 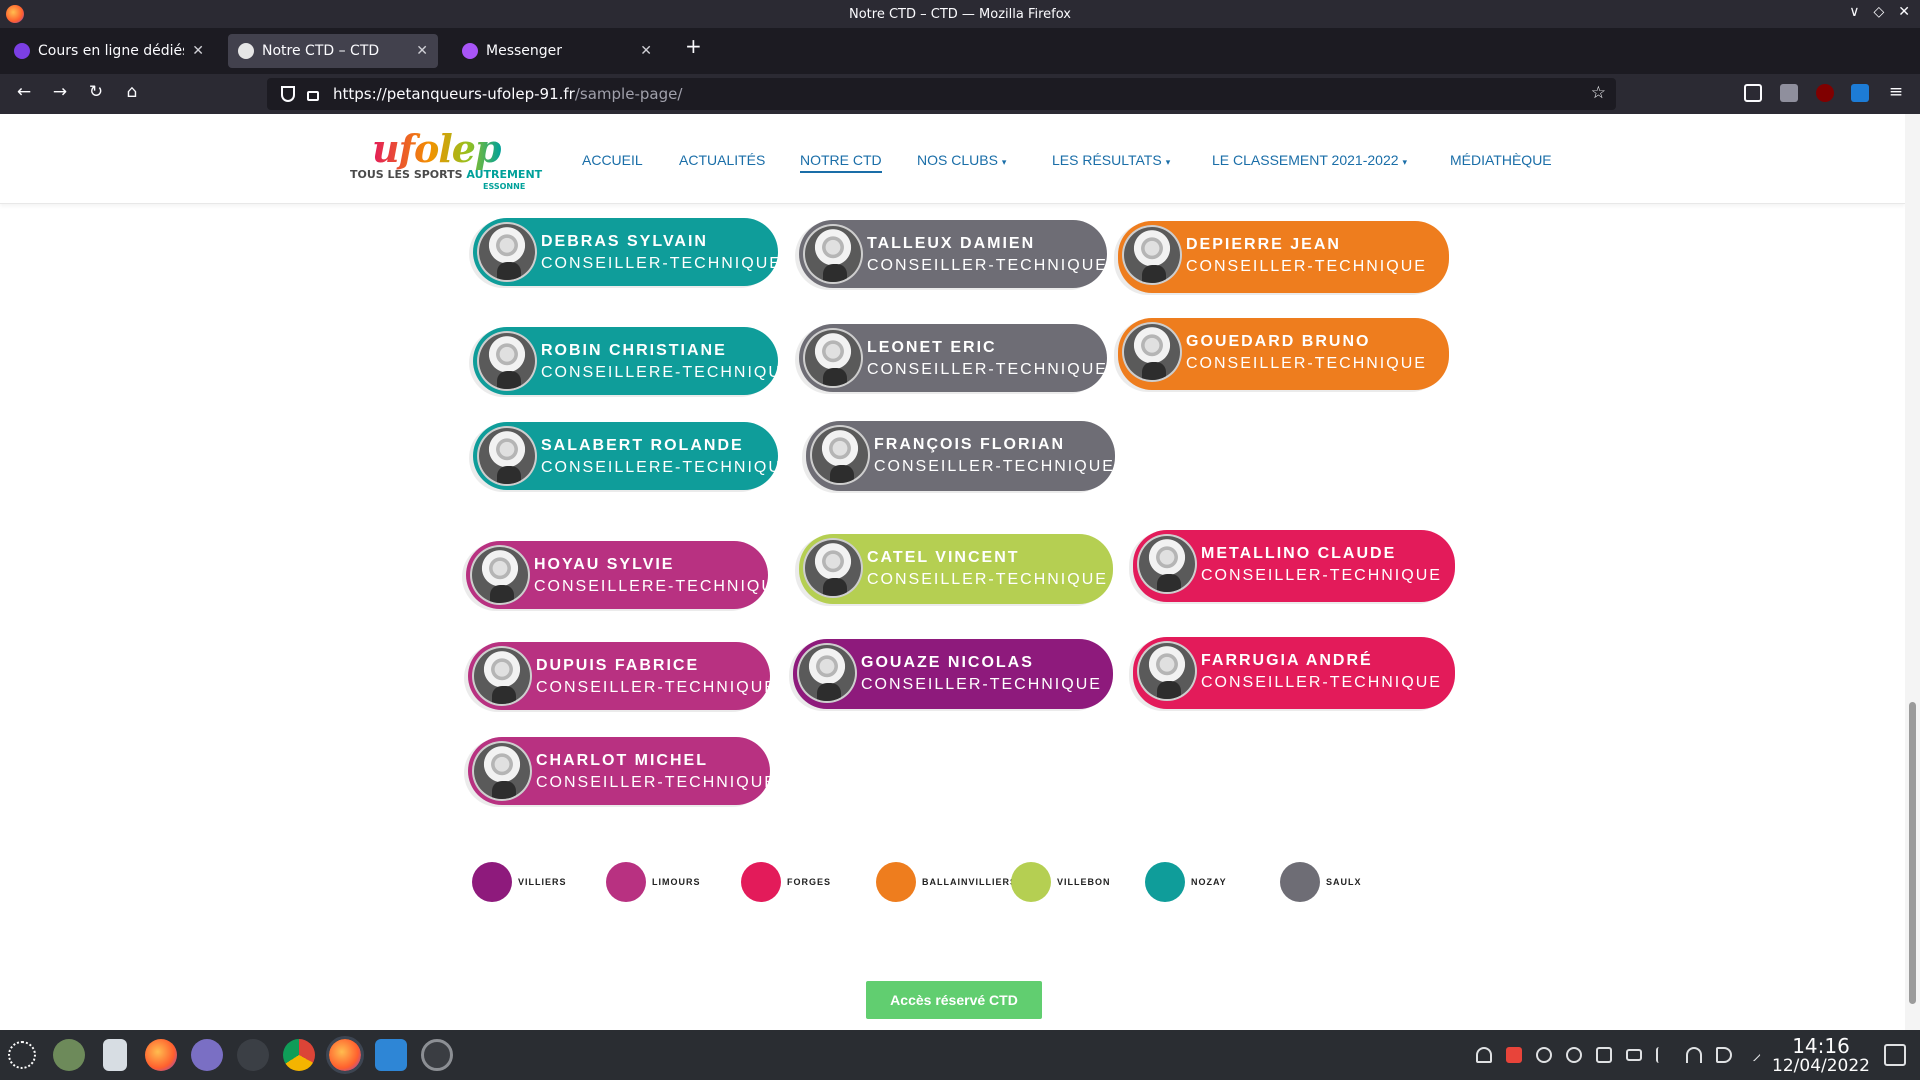 I want to click on extension-s-icon, so click(x=1860, y=93).